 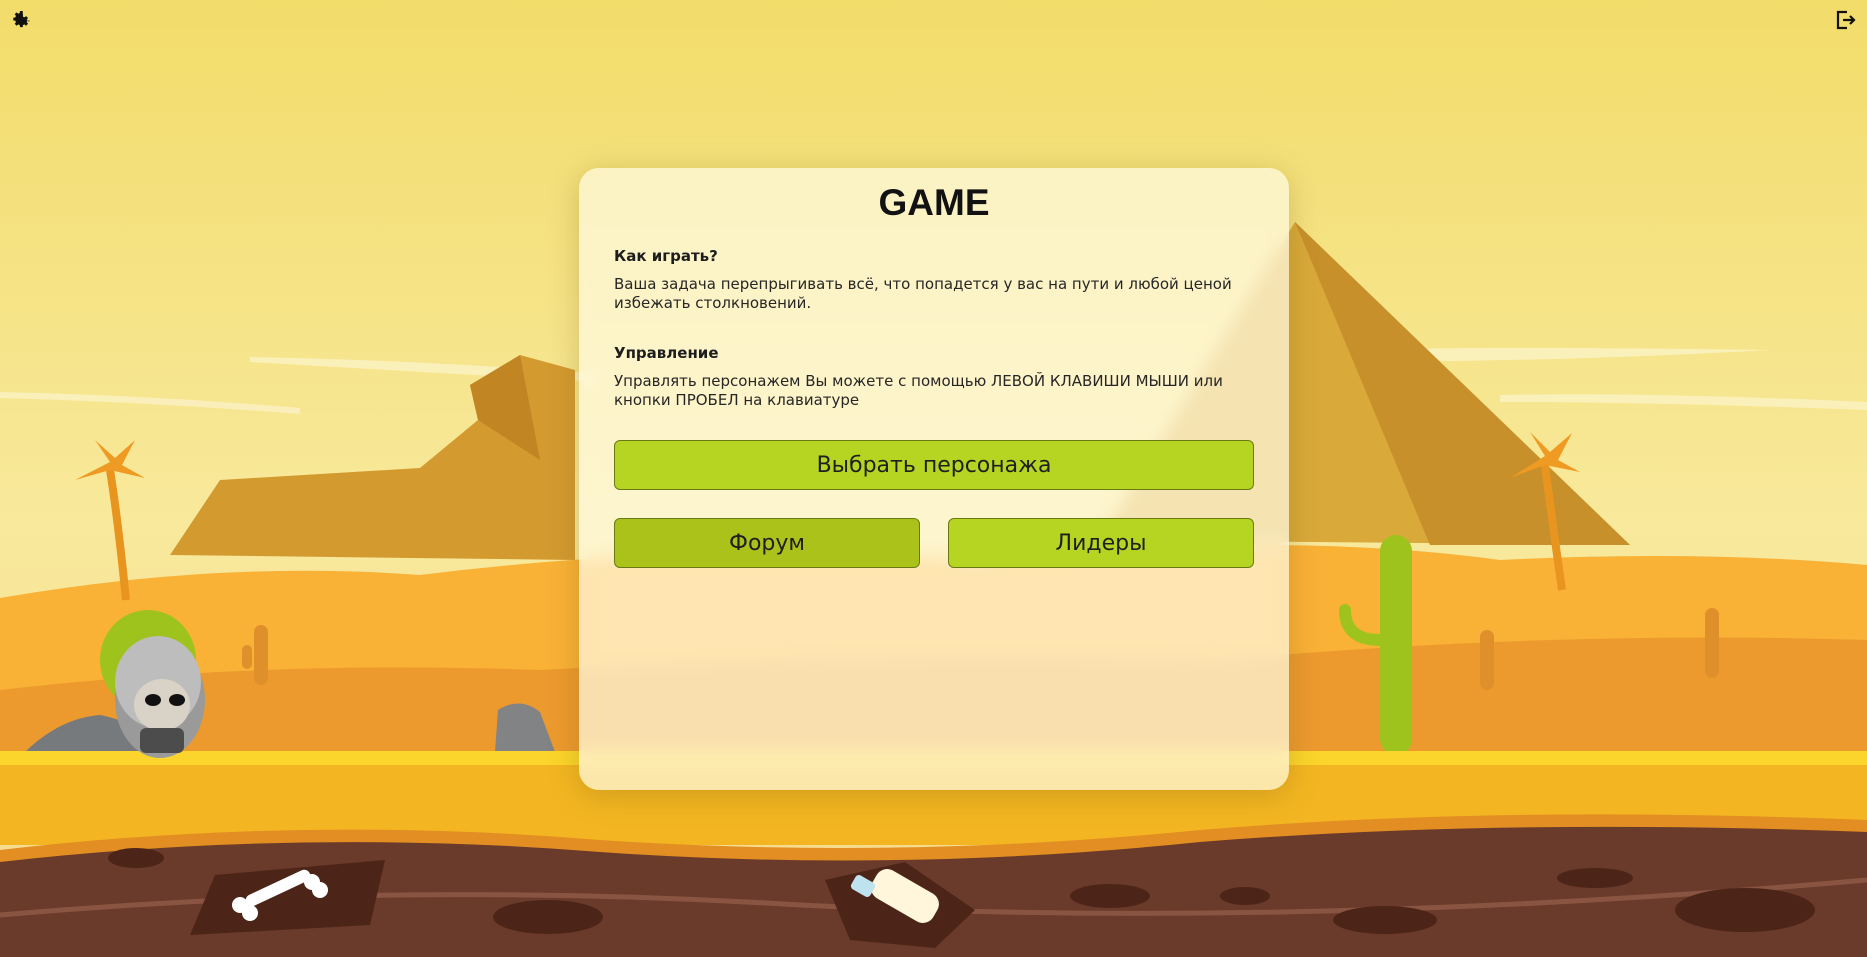 What do you see at coordinates (1101, 543) in the screenshot?
I see `leaders-button: Лидеры` at bounding box center [1101, 543].